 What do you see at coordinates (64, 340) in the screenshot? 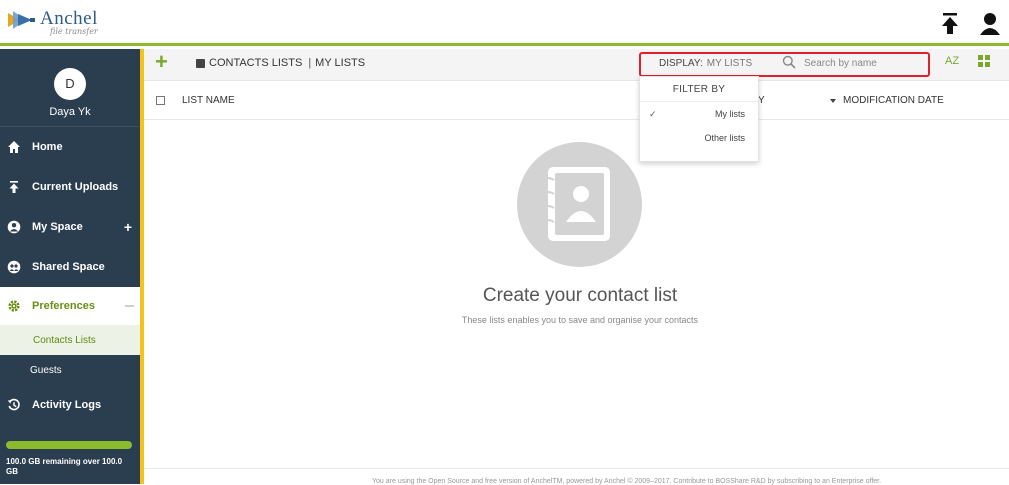
I see `sidebar-subitem-label: Contacts Lists` at bounding box center [64, 340].